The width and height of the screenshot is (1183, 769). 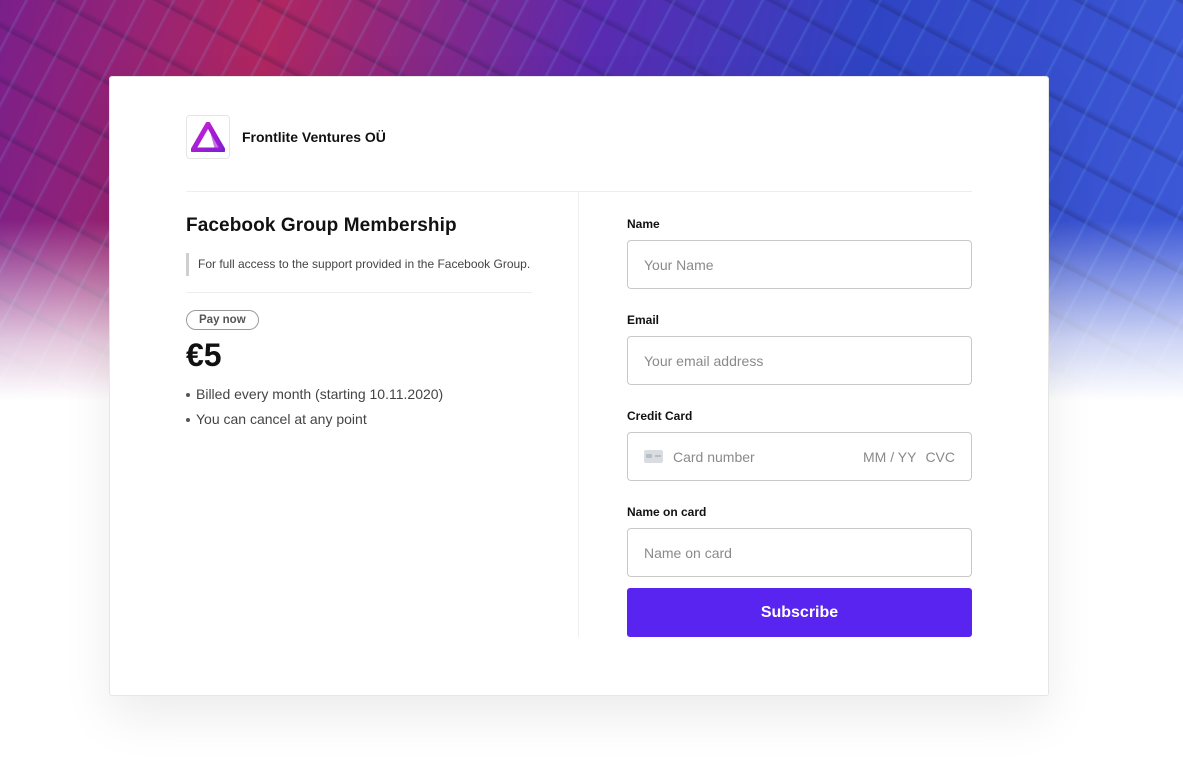 What do you see at coordinates (359, 292) in the screenshot?
I see `summary-divider` at bounding box center [359, 292].